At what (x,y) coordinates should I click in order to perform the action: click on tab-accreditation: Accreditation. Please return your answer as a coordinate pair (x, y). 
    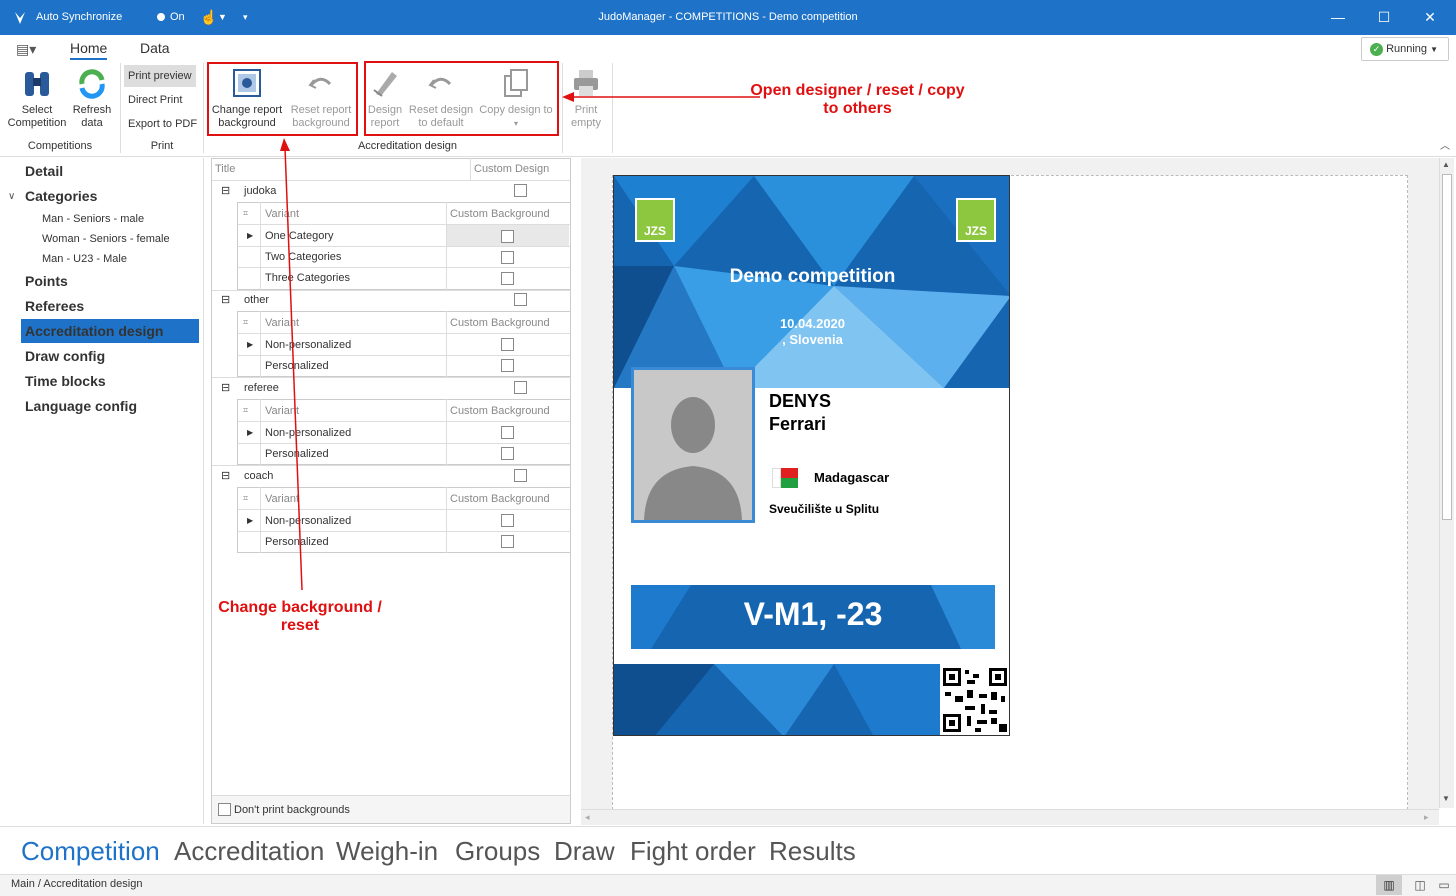
    Looking at the image, I should click on (249, 851).